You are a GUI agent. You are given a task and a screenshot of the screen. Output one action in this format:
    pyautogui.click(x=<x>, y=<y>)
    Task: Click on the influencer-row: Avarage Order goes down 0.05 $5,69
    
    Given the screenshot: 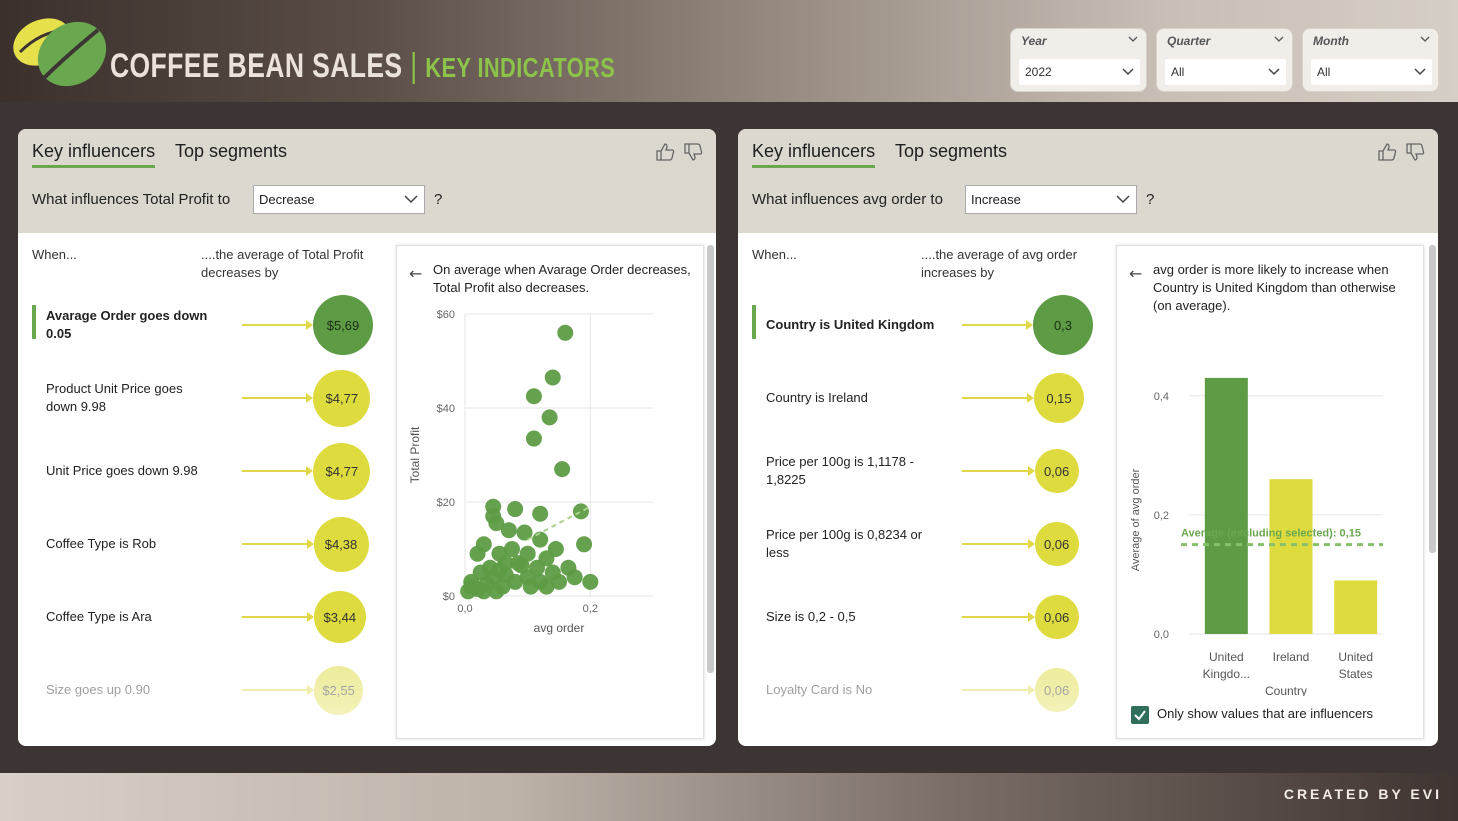 What is the action you would take?
    pyautogui.click(x=205, y=325)
    